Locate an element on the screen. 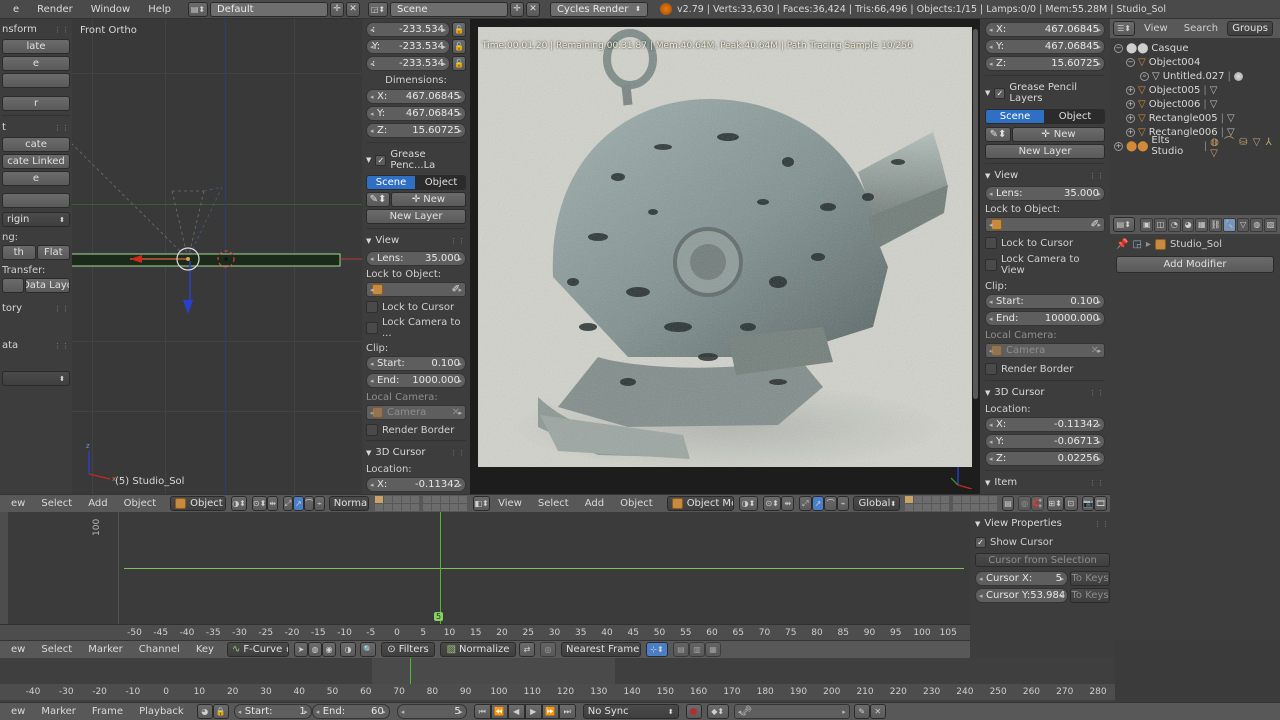 The height and width of the screenshot is (720, 1280). cursor-x-field: X: -0.11342 is located at coordinates (416, 484).